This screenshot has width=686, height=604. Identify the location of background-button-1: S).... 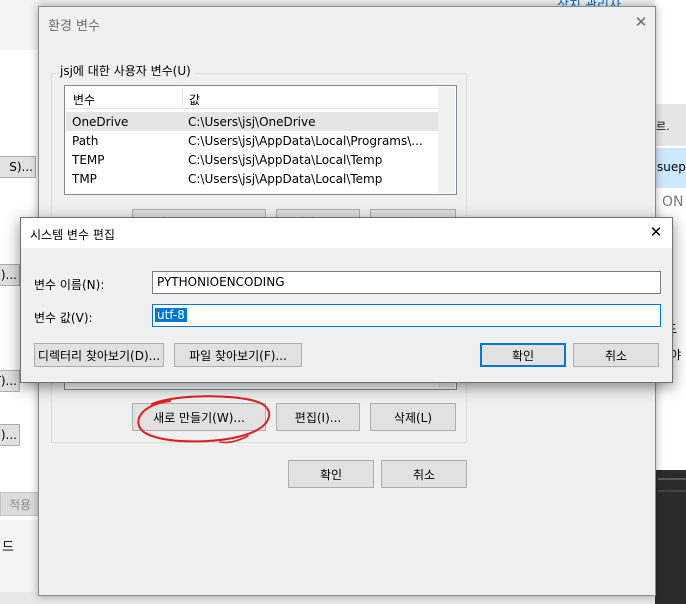
(18, 167).